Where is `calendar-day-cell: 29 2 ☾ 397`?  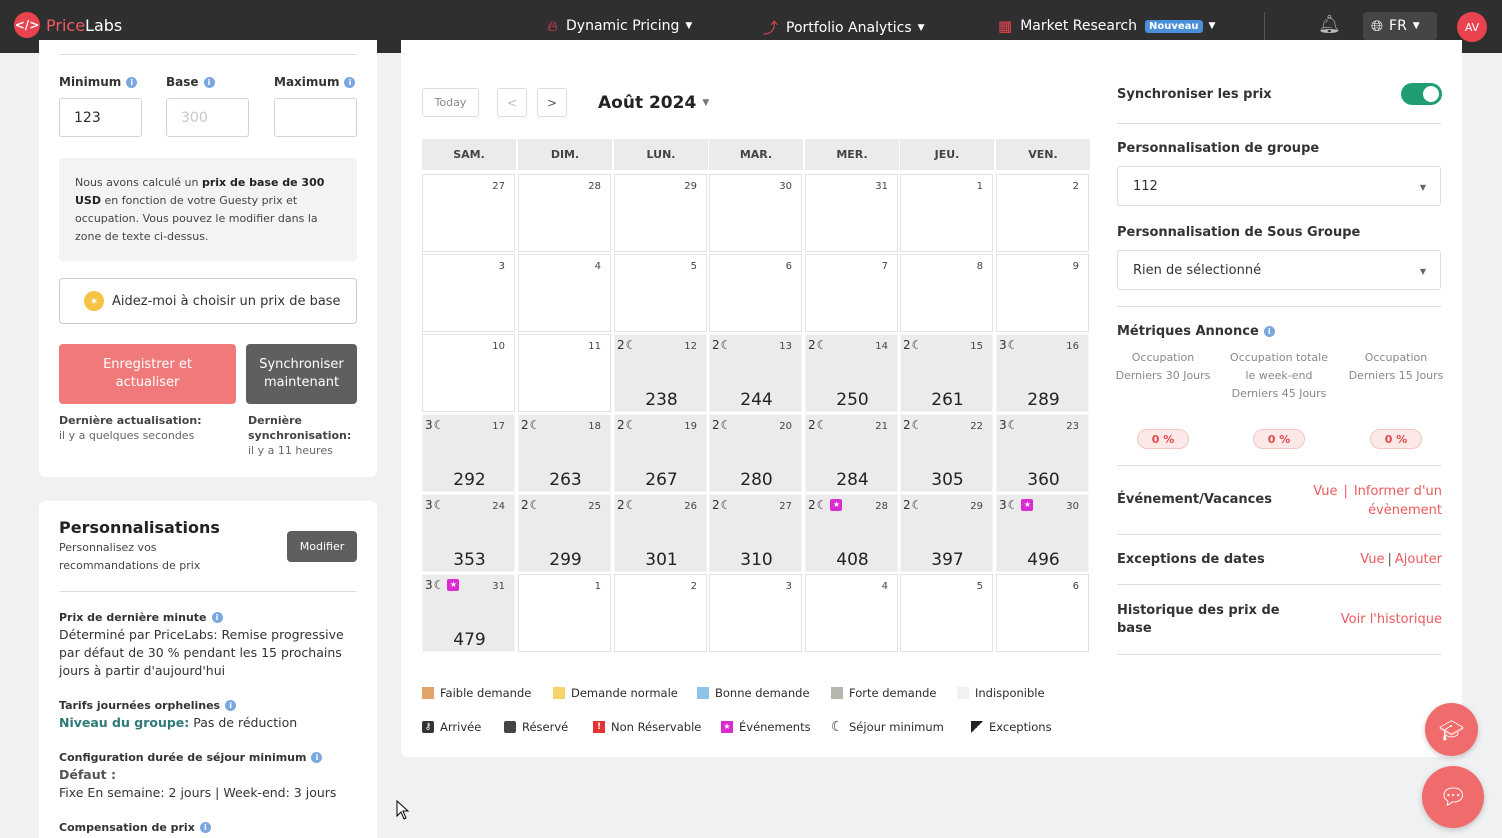
calendar-day-cell: 29 2 ☾ 397 is located at coordinates (946, 533).